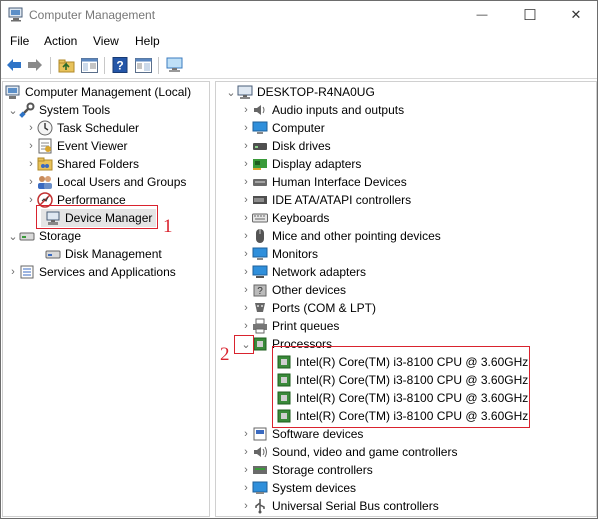 This screenshot has height=519, width=598. I want to click on category-label: Ports (COM & LPT), so click(324, 308).